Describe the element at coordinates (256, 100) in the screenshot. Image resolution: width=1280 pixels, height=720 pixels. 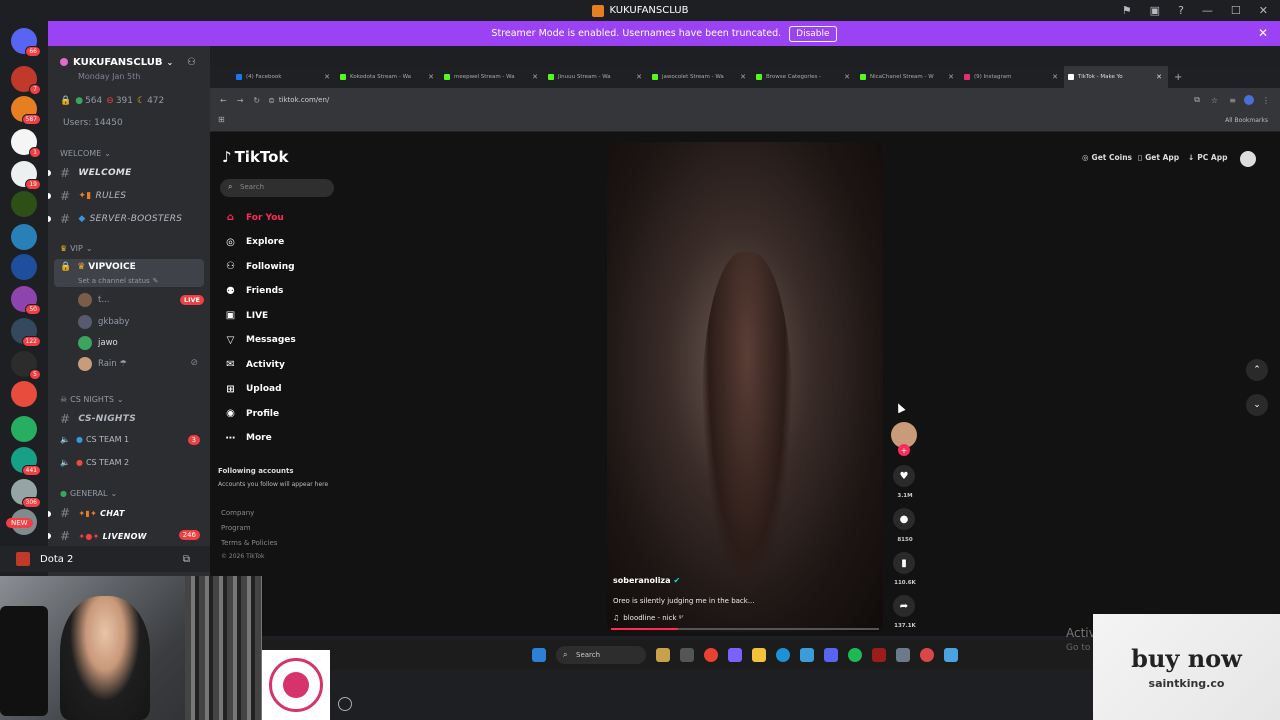
I see `reload-icon: ↻` at that location.